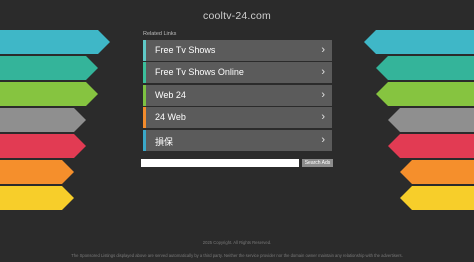 This screenshot has width=474, height=262. Describe the element at coordinates (199, 72) in the screenshot. I see `related-link-label: Free Tv Shows Online` at that location.